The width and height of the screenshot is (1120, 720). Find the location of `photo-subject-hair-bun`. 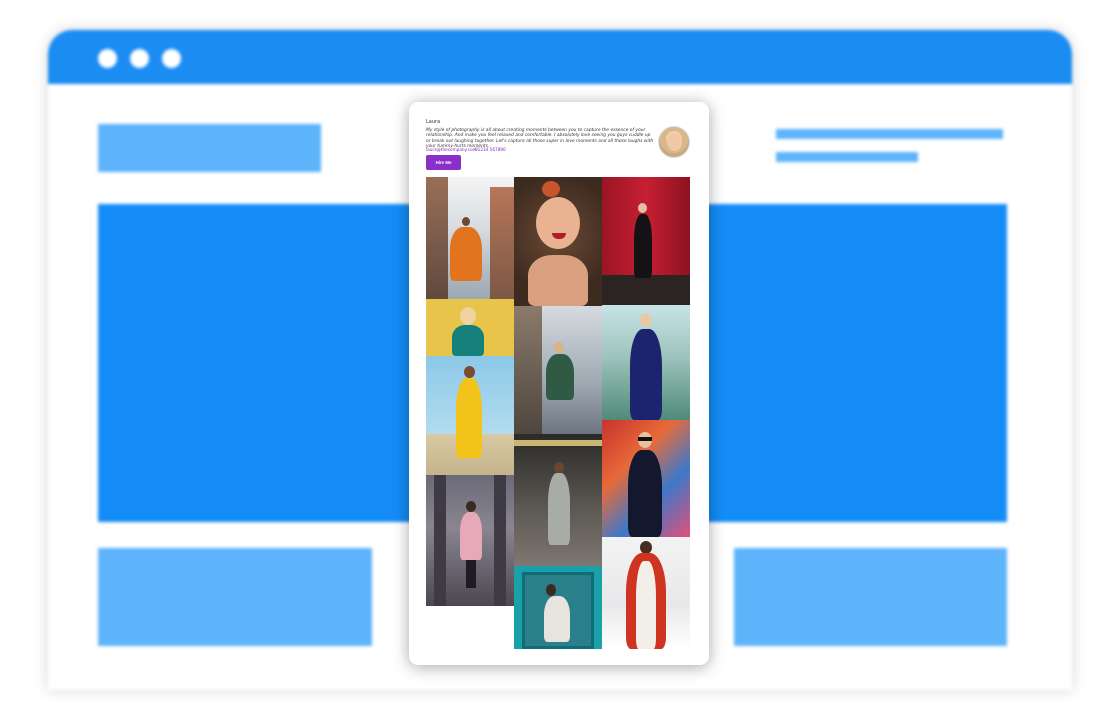

photo-subject-hair-bun is located at coordinates (551, 189).